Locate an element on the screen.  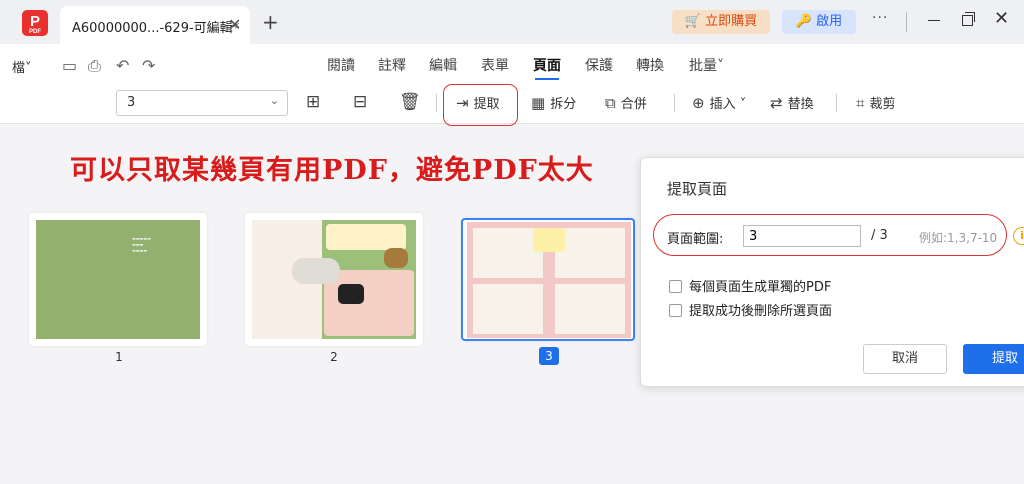
menu-page: 頁面 is located at coordinates (547, 65).